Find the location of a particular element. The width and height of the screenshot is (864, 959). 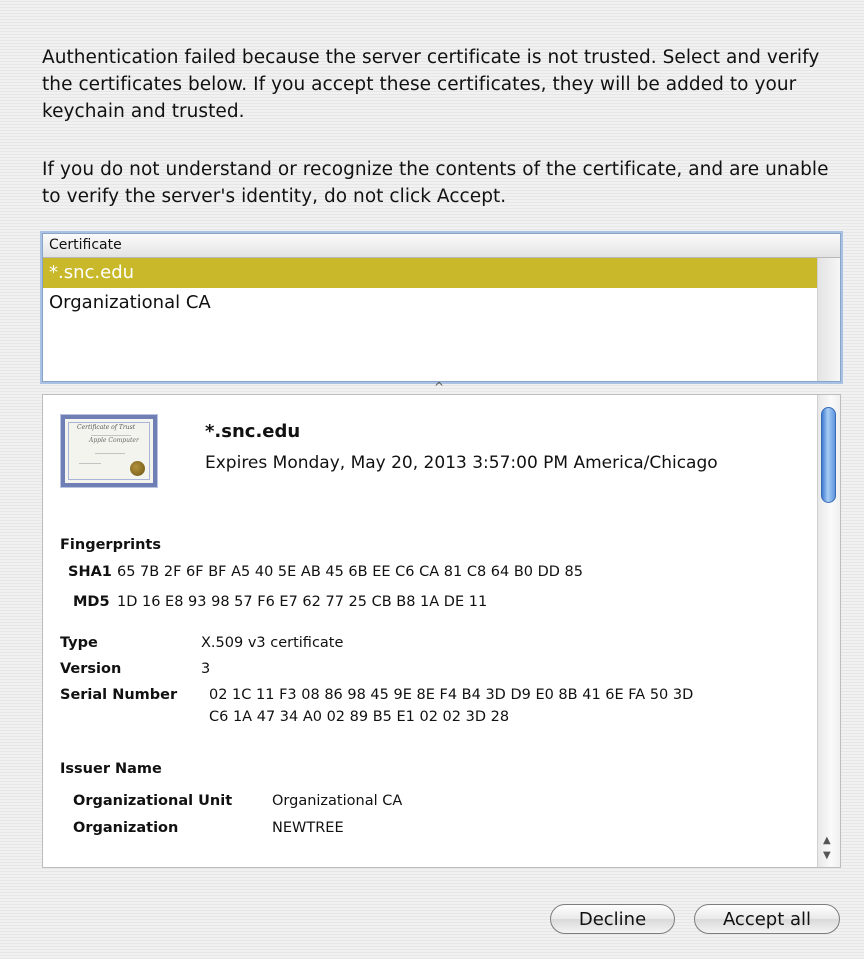

splitter-handle-icon: ^ is located at coordinates (439, 387).